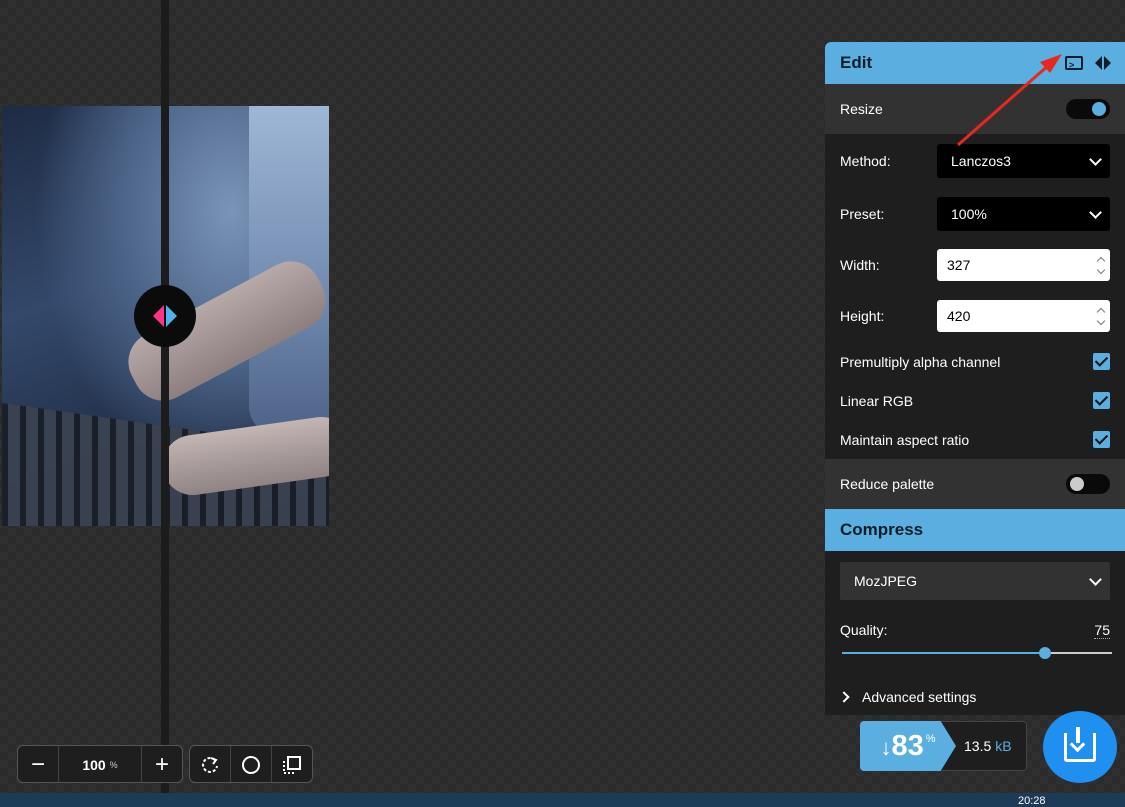 The height and width of the screenshot is (807, 1125). Describe the element at coordinates (562, 800) in the screenshot. I see `taskbar: 20:28` at that location.